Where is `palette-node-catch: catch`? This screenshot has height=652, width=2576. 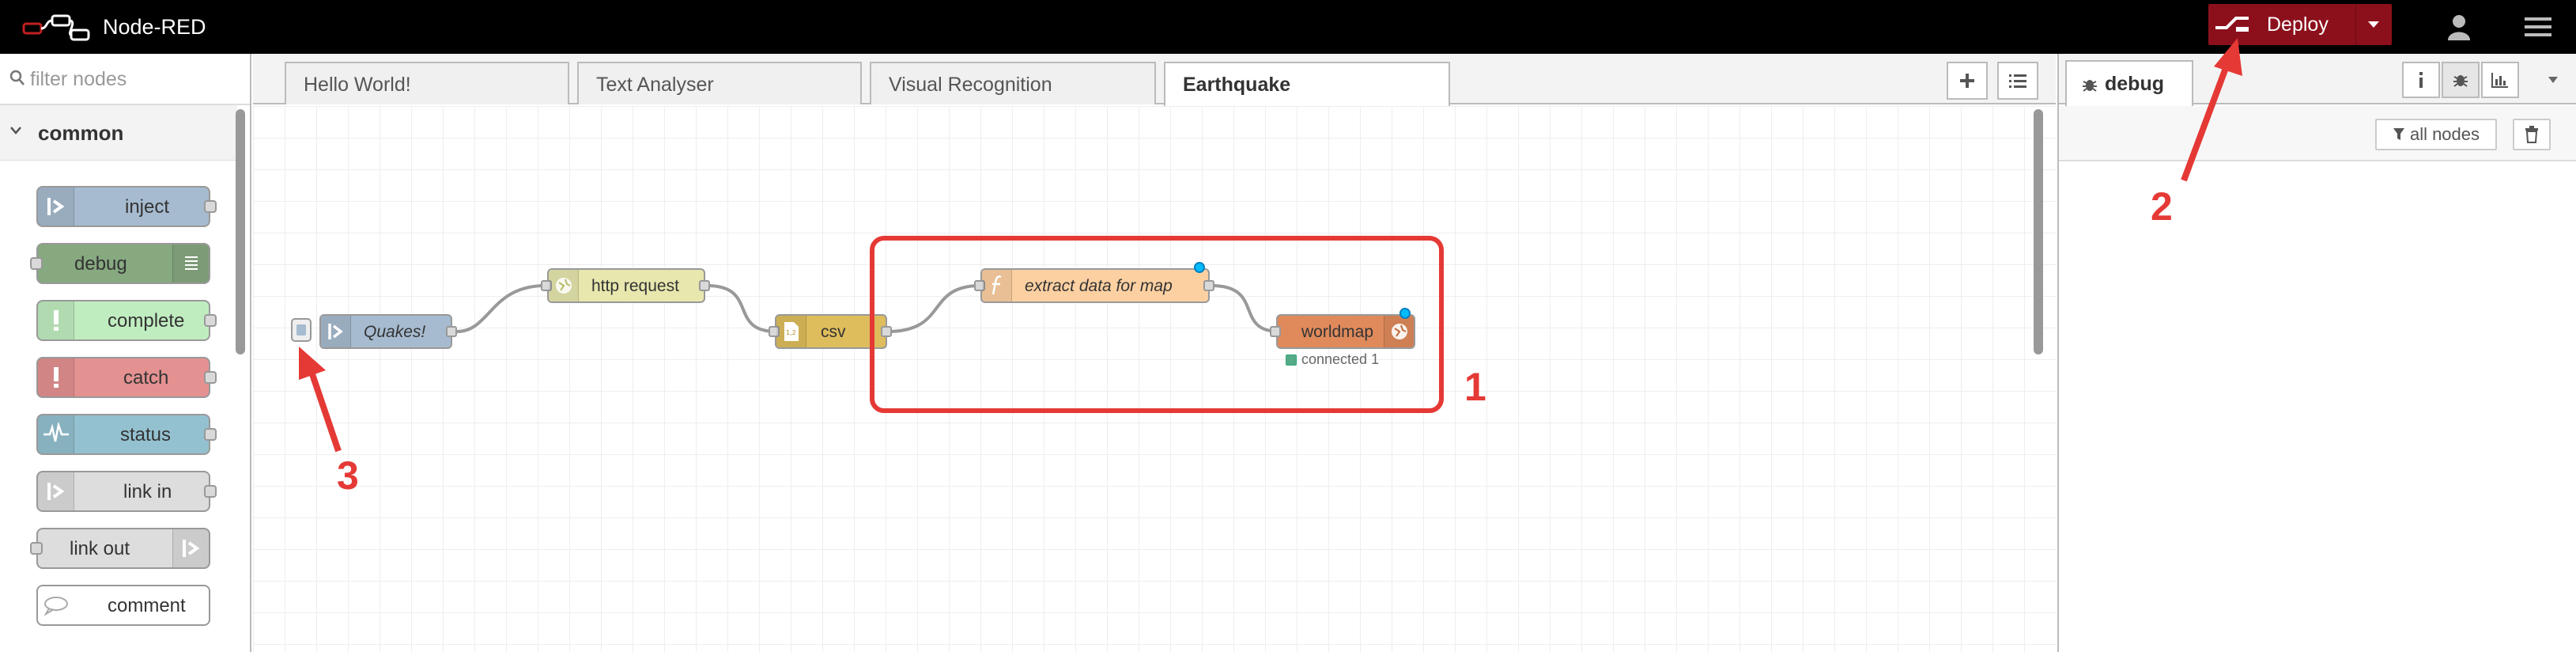
palette-node-catch: catch is located at coordinates (126, 377).